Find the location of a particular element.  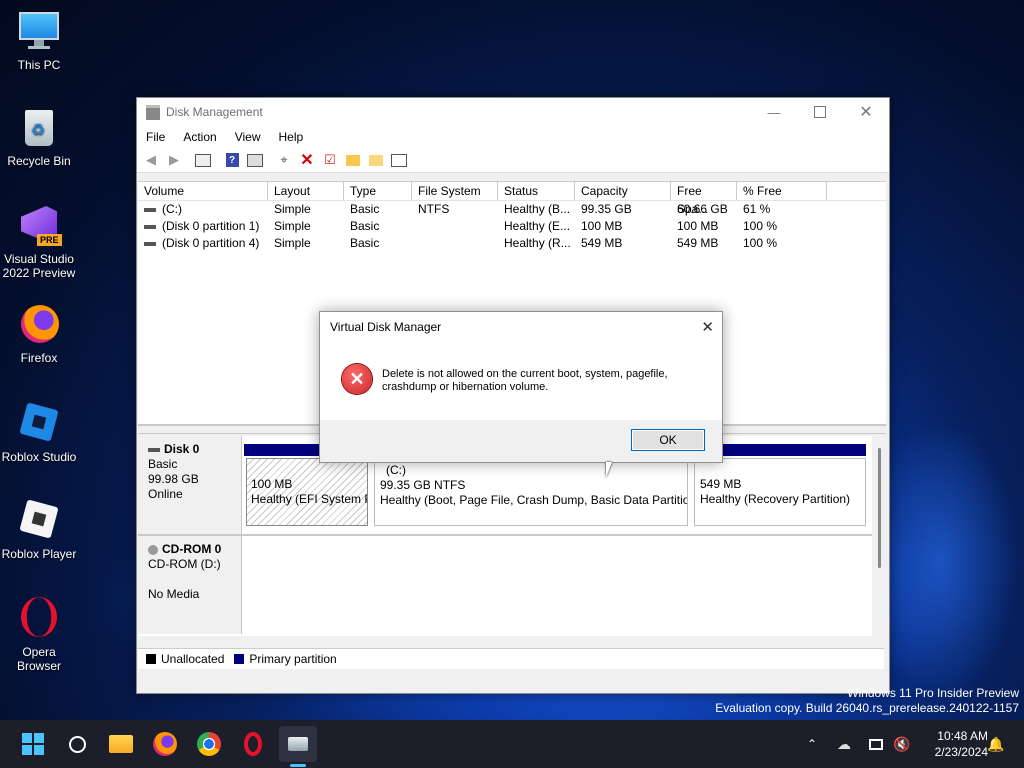

dialog-message-line2: crashdump or hibernation volume. is located at coordinates (465, 387).